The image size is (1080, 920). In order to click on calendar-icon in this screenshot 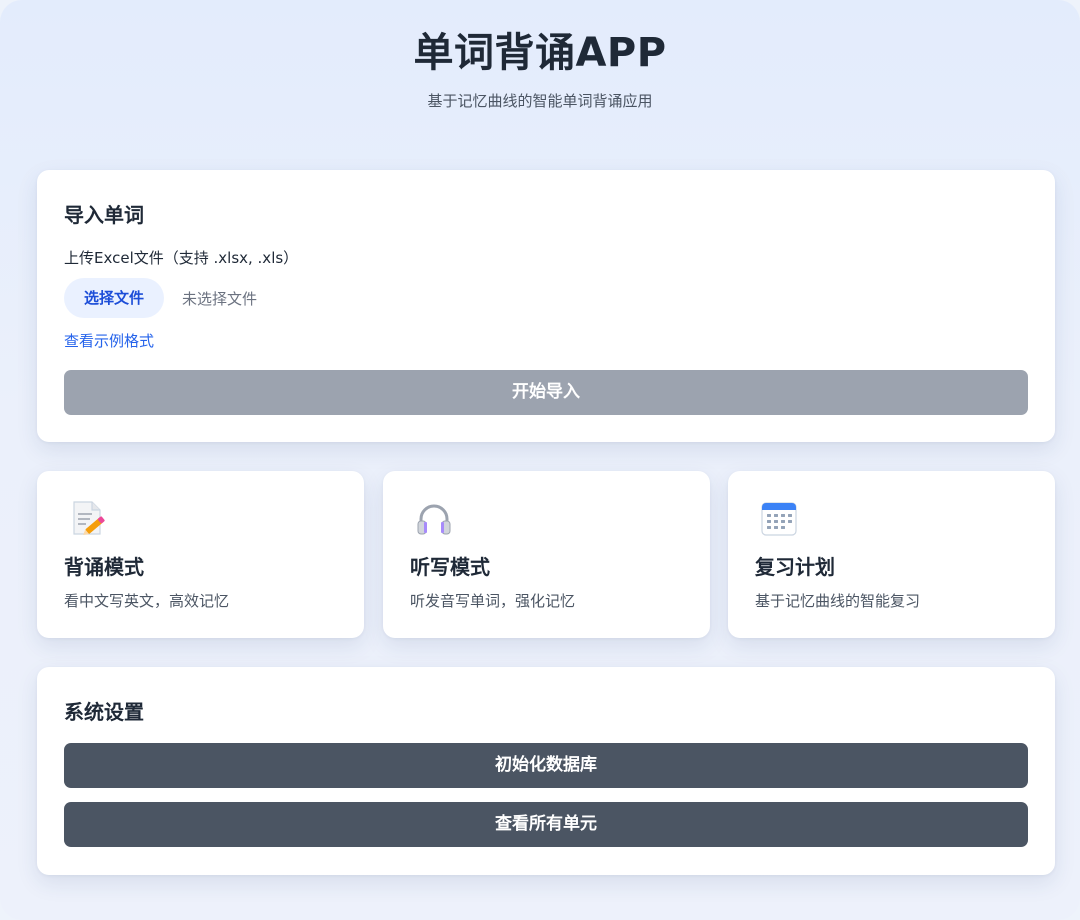, I will do `click(779, 518)`.